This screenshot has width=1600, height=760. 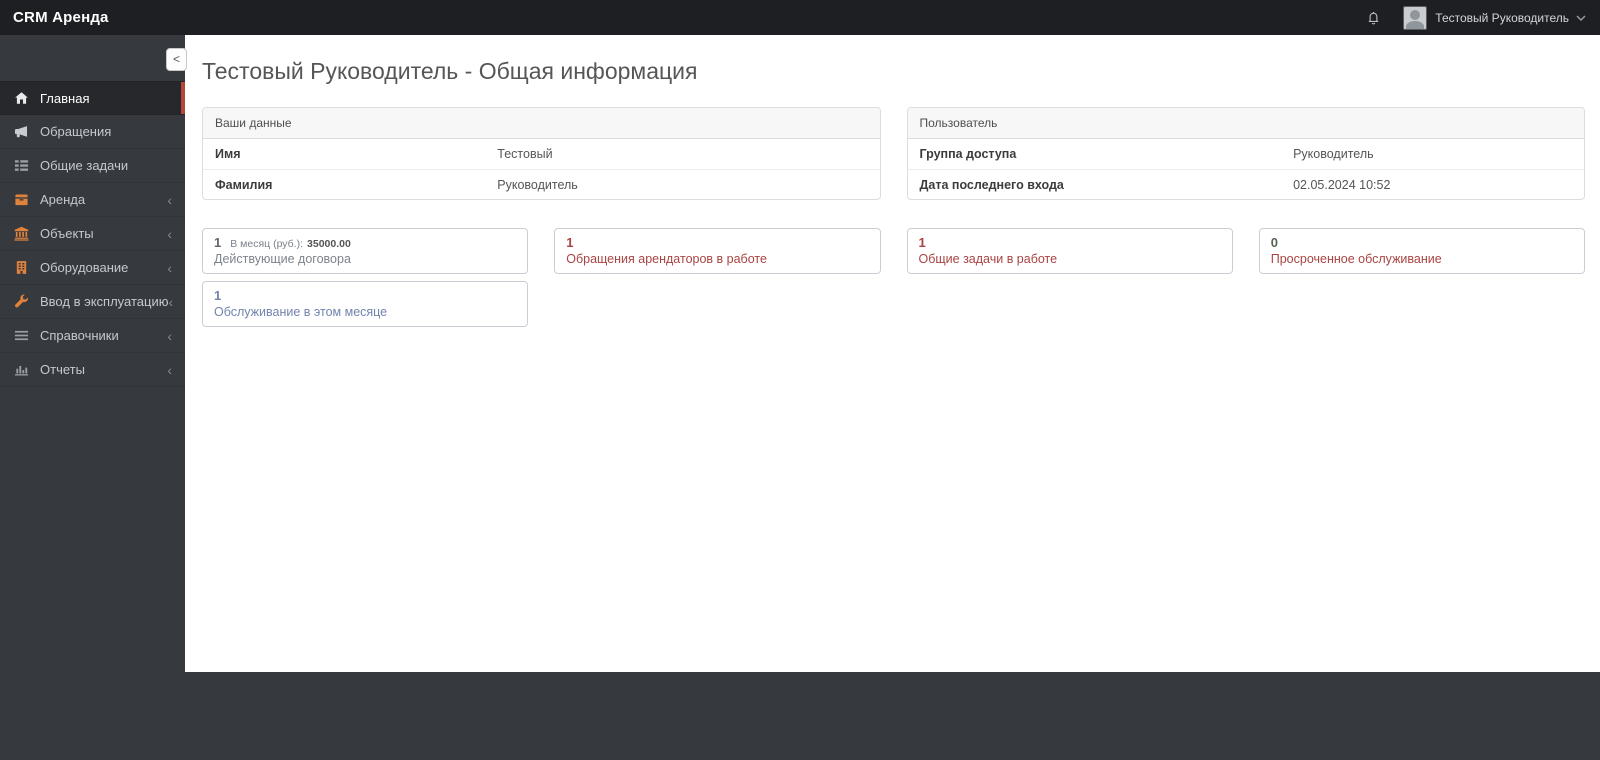 I want to click on notifications-bell-icon, so click(x=1373, y=18).